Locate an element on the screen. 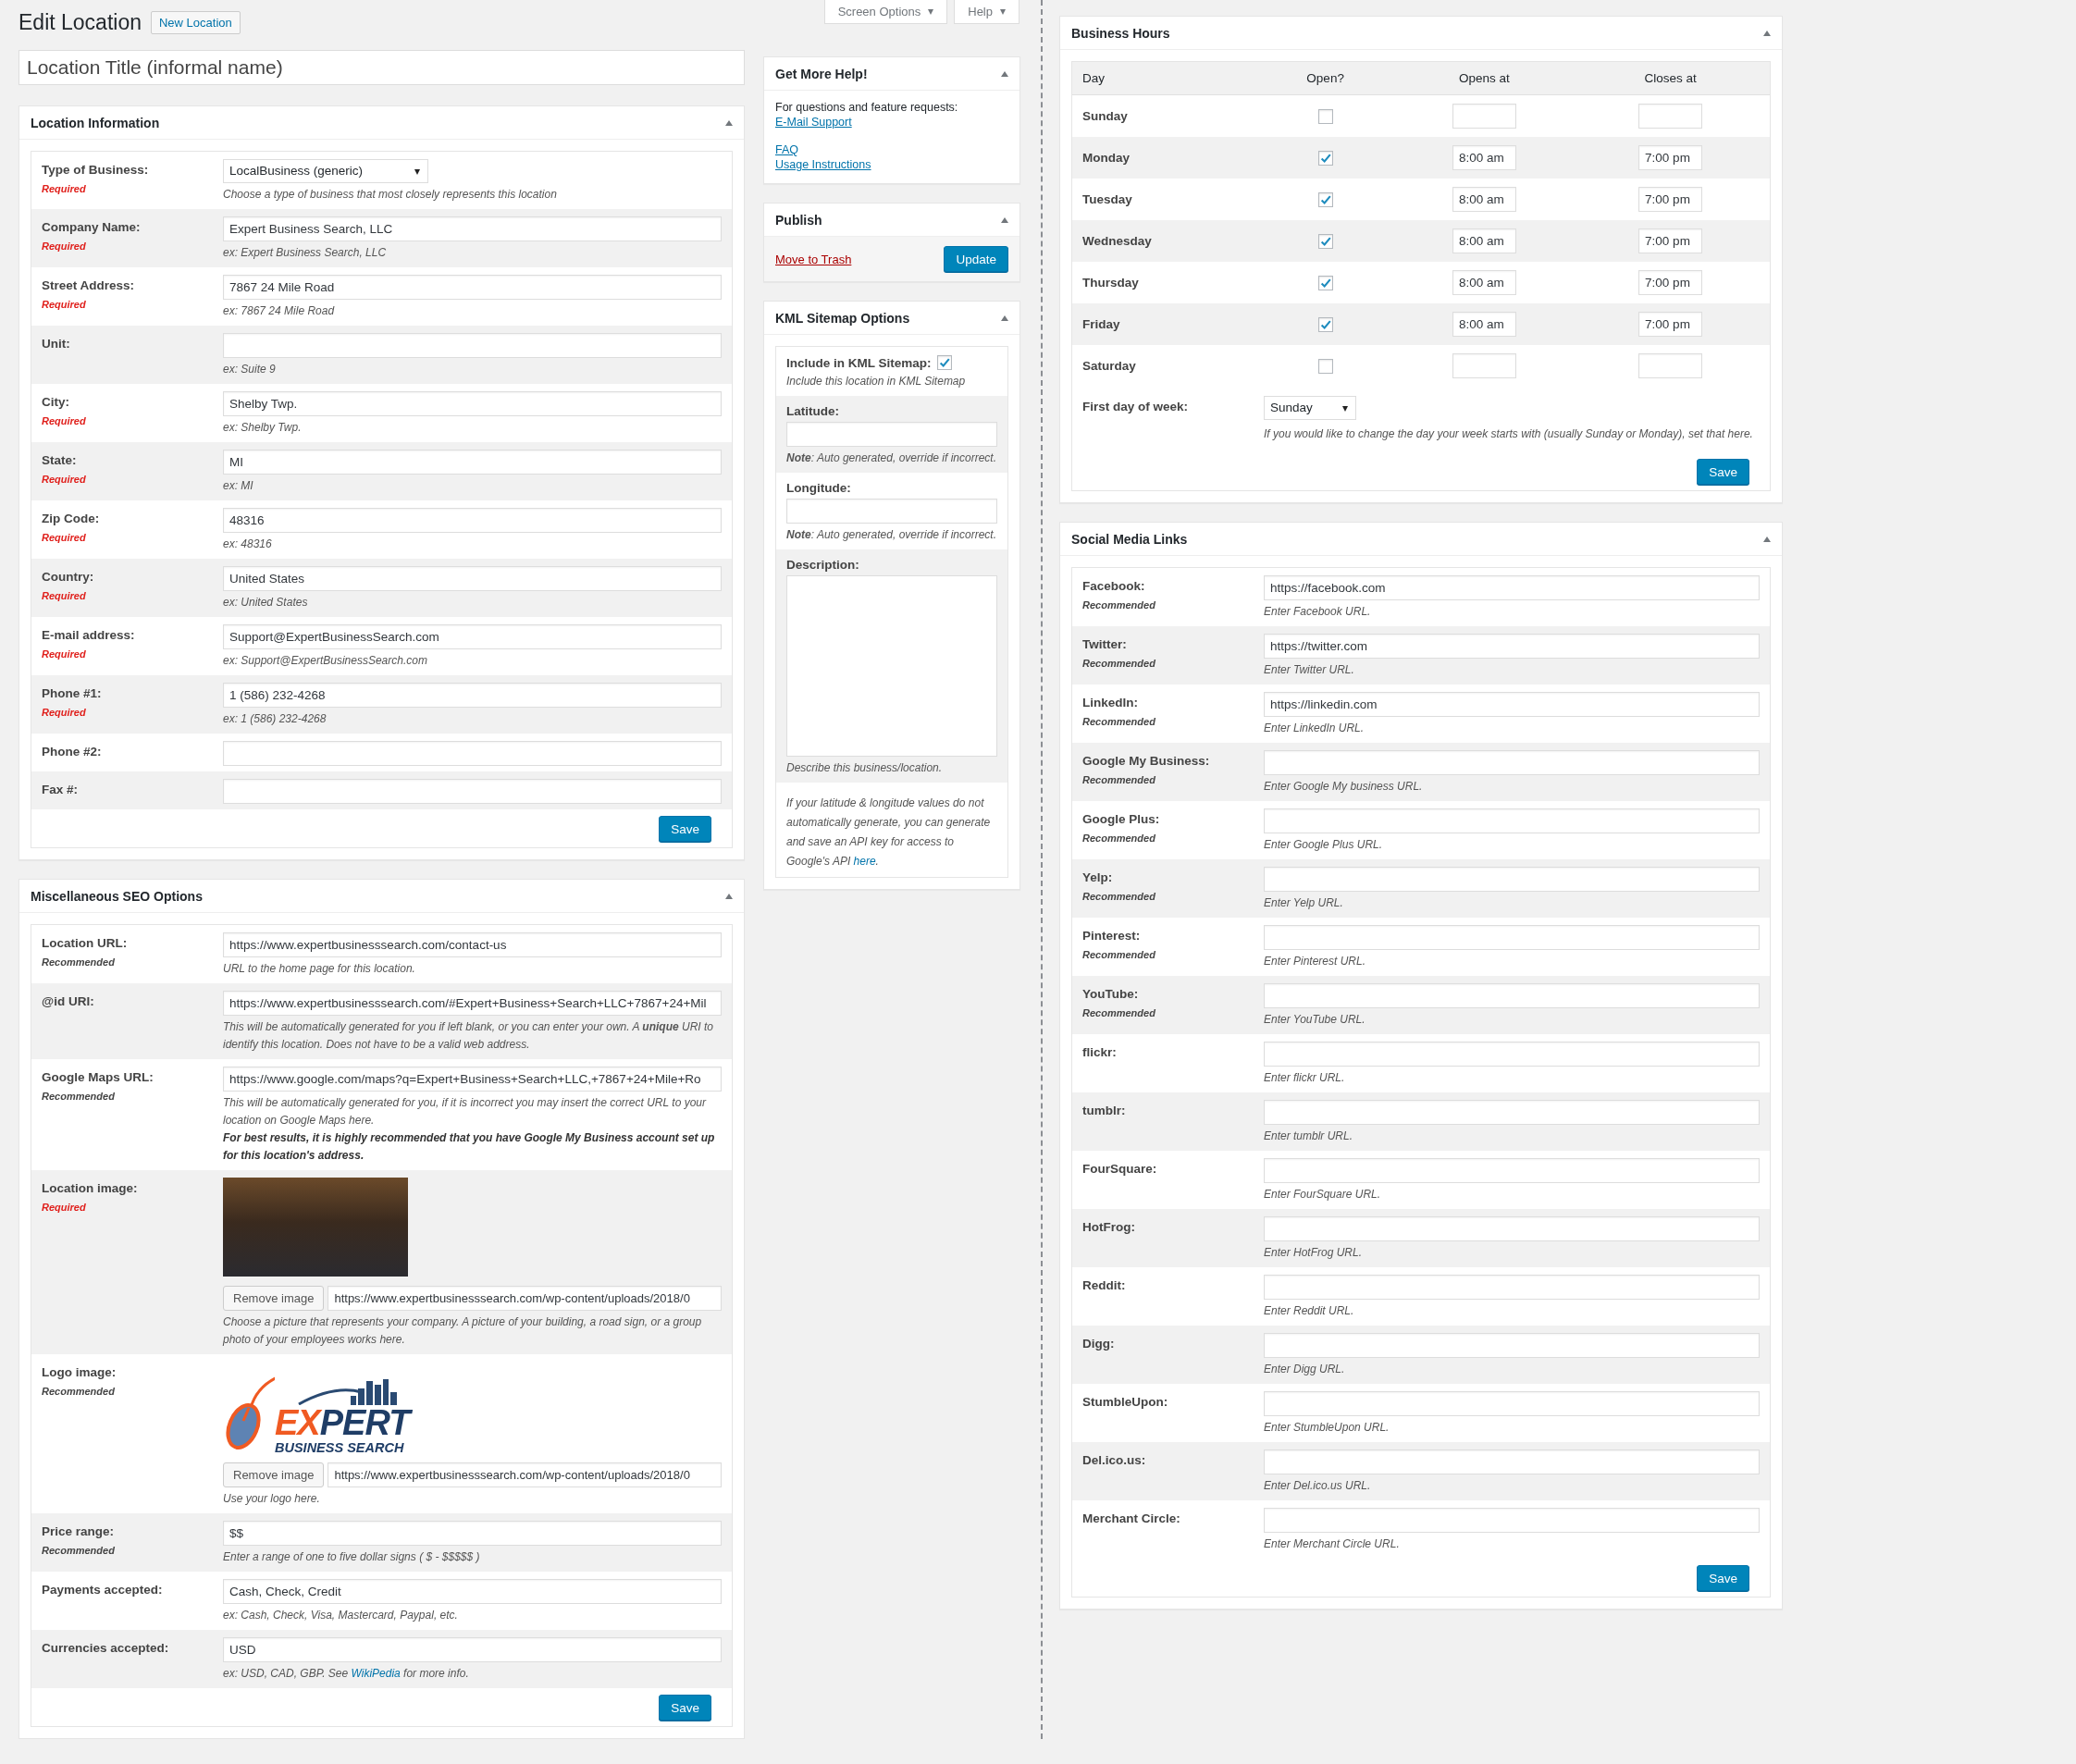 The width and height of the screenshot is (2076, 1764). panel-title: Location Information is located at coordinates (96, 122).